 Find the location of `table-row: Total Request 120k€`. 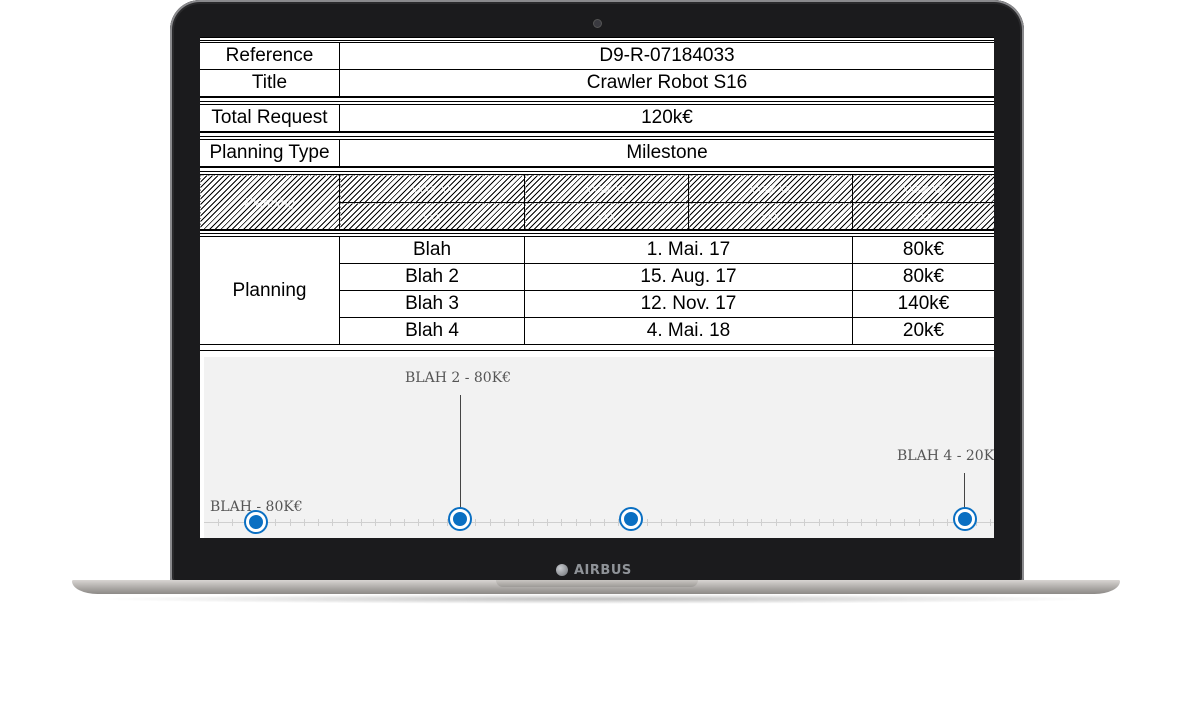

table-row: Total Request 120k€ is located at coordinates (597, 118).